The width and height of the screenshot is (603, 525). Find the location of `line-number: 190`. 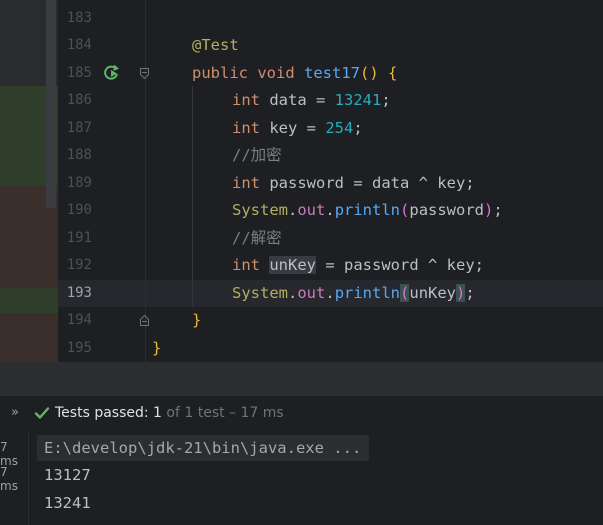

line-number: 190 is located at coordinates (79, 210).